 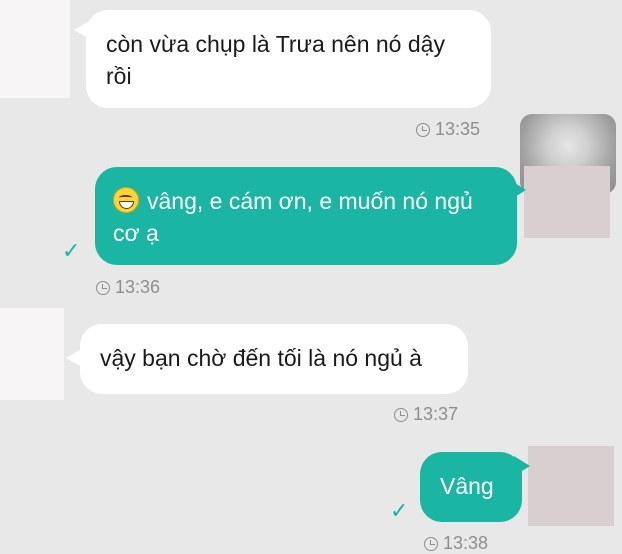 I want to click on message-timestamp: 13:35, so click(x=448, y=129).